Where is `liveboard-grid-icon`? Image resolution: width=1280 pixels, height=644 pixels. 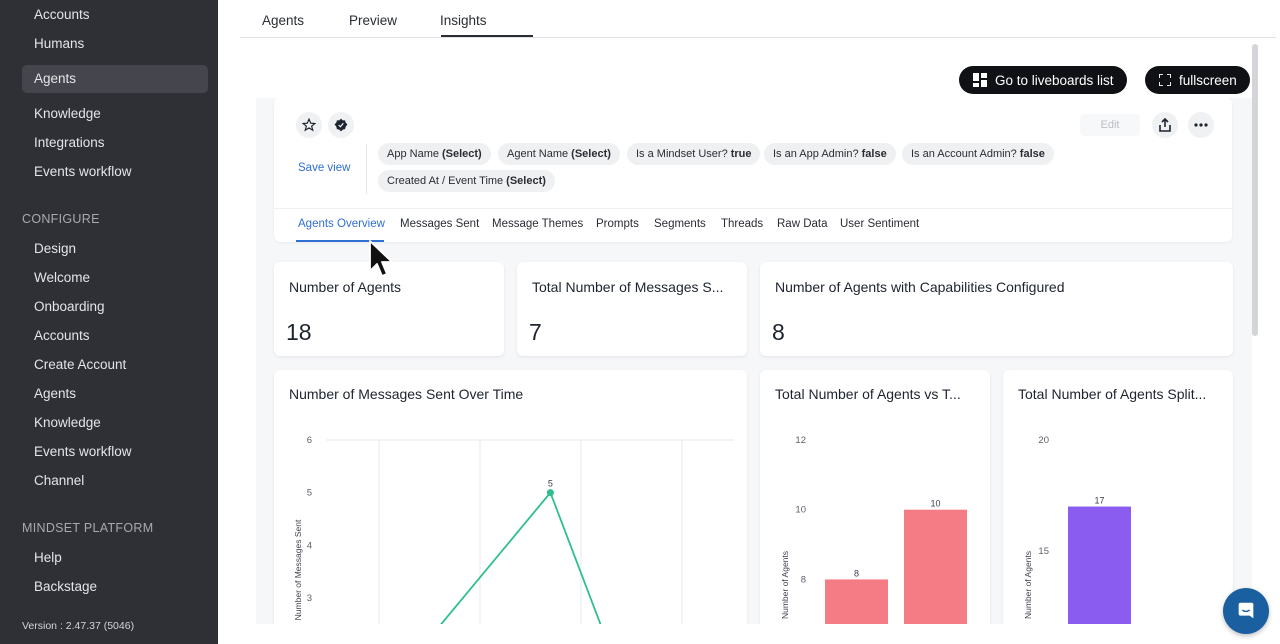
liveboard-grid-icon is located at coordinates (980, 80).